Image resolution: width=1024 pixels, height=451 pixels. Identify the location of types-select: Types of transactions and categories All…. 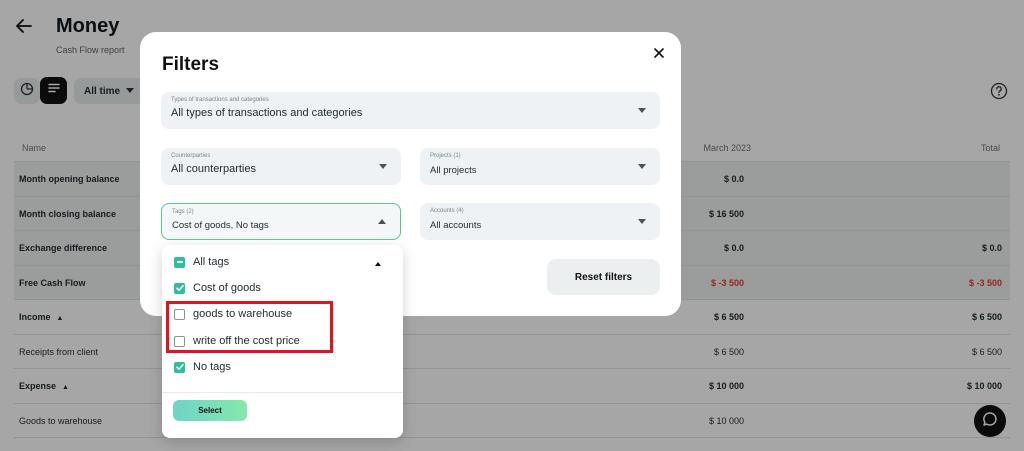
(410, 110).